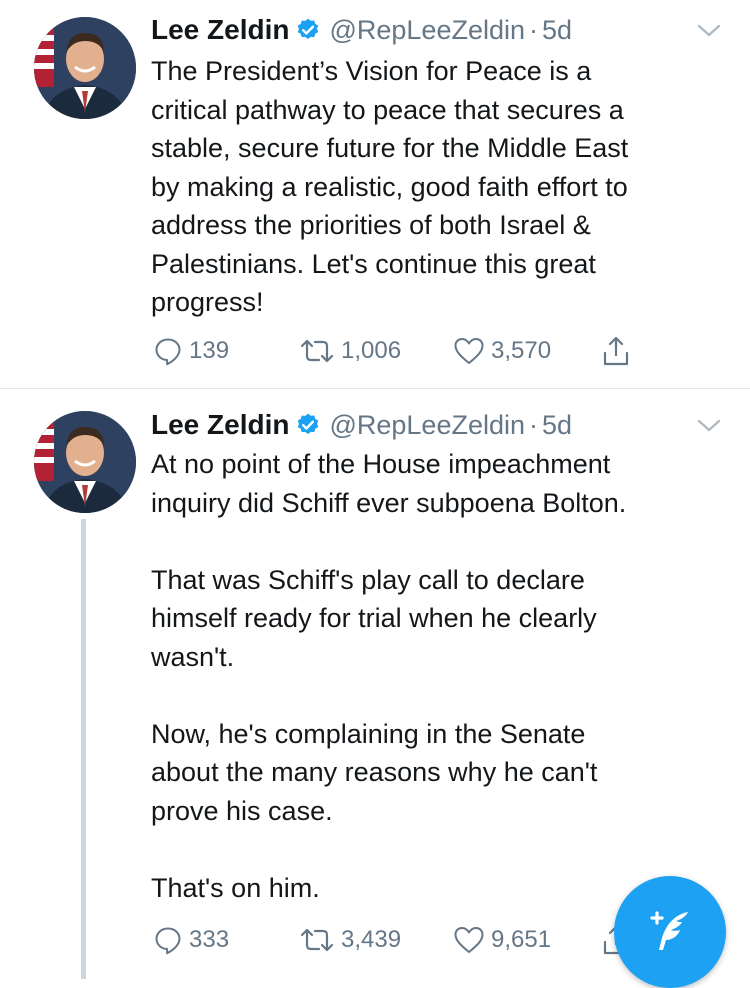  What do you see at coordinates (371, 939) in the screenshot?
I see `retweet-count: 3,439` at bounding box center [371, 939].